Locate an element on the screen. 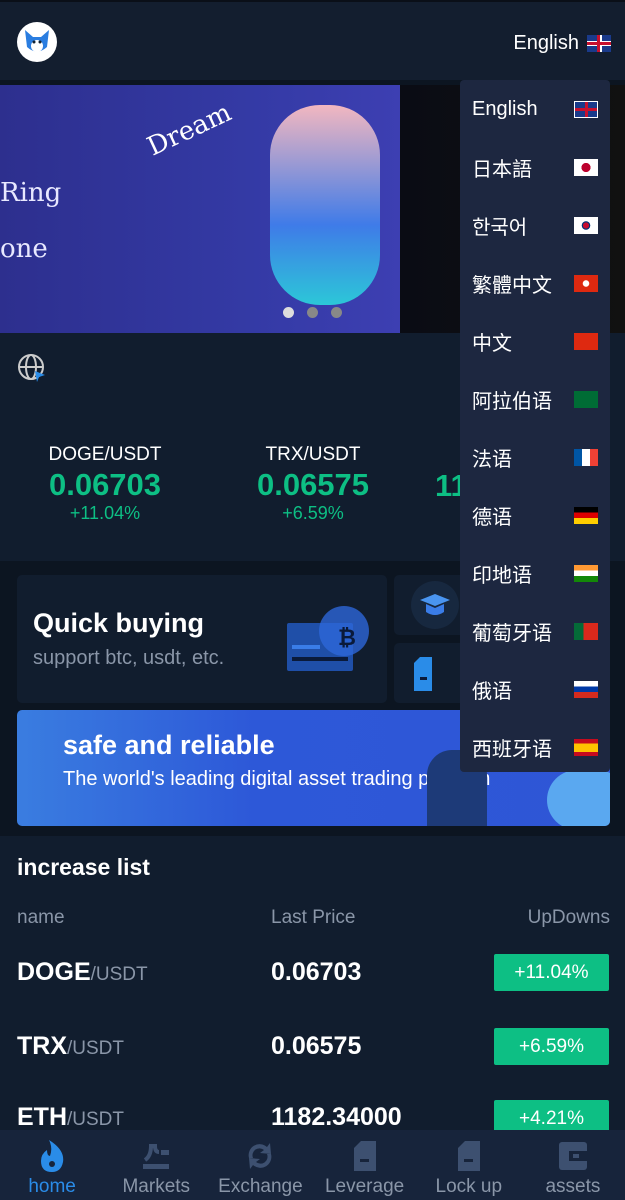  ticker-pair: TRX/USDT is located at coordinates (313, 454).